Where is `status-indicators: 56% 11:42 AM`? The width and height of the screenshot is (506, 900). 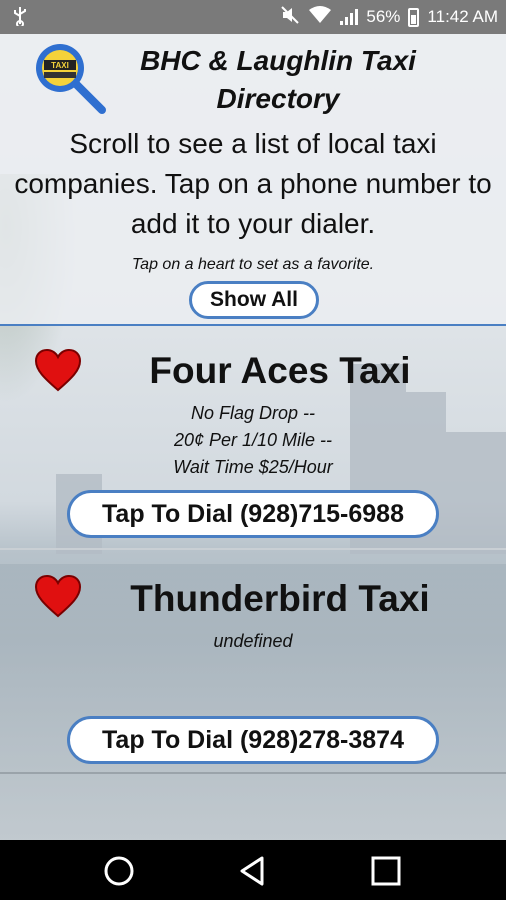
status-indicators: 56% 11:42 AM is located at coordinates (389, 17).